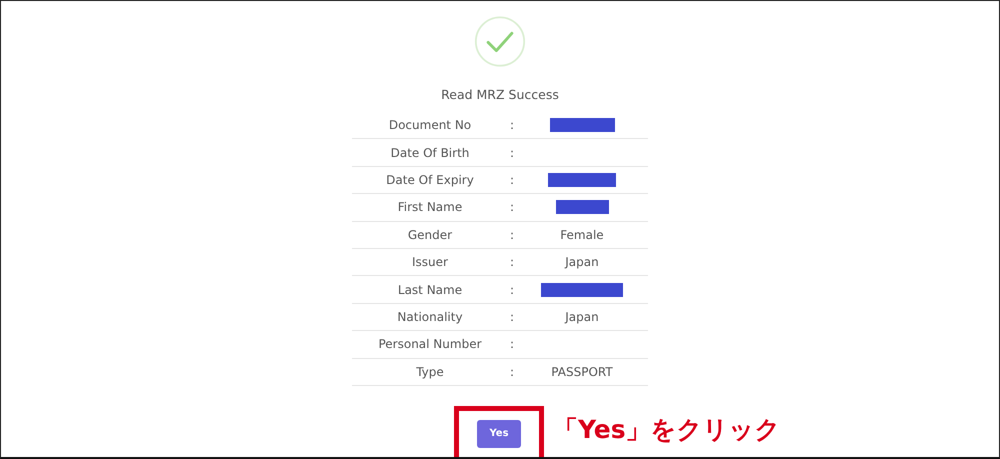 The width and height of the screenshot is (1000, 459). I want to click on field-label: Personal Number, so click(430, 344).